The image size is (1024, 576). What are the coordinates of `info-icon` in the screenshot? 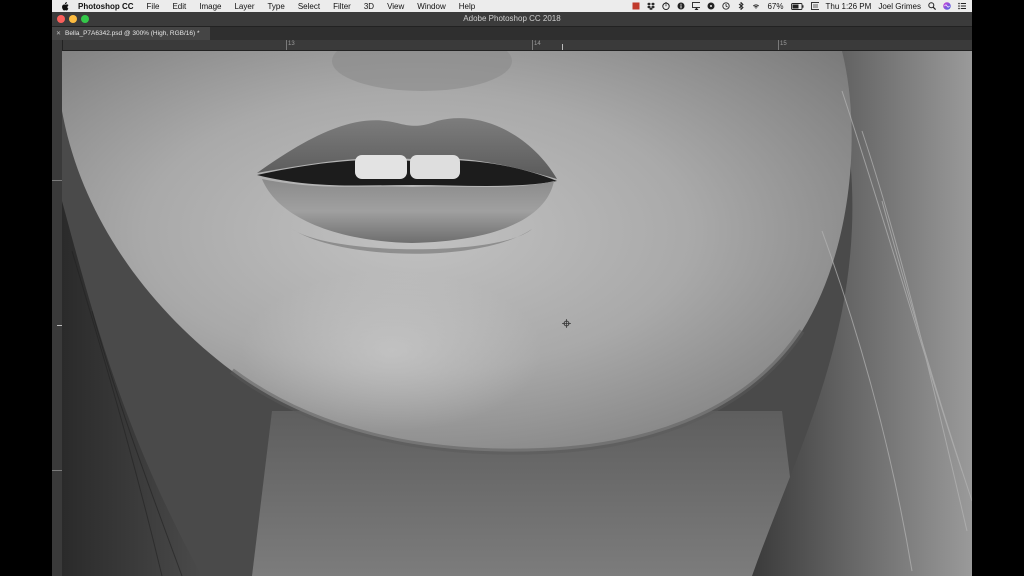 It's located at (681, 6).